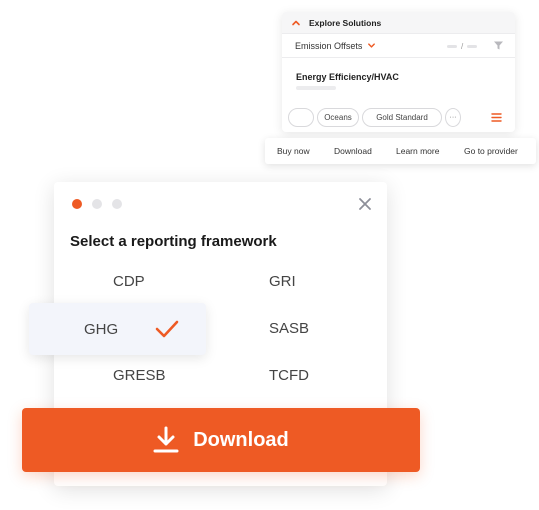 The height and width of the screenshot is (510, 539). Describe the element at coordinates (345, 22) in the screenshot. I see `explore-title: Explore Solutions` at that location.